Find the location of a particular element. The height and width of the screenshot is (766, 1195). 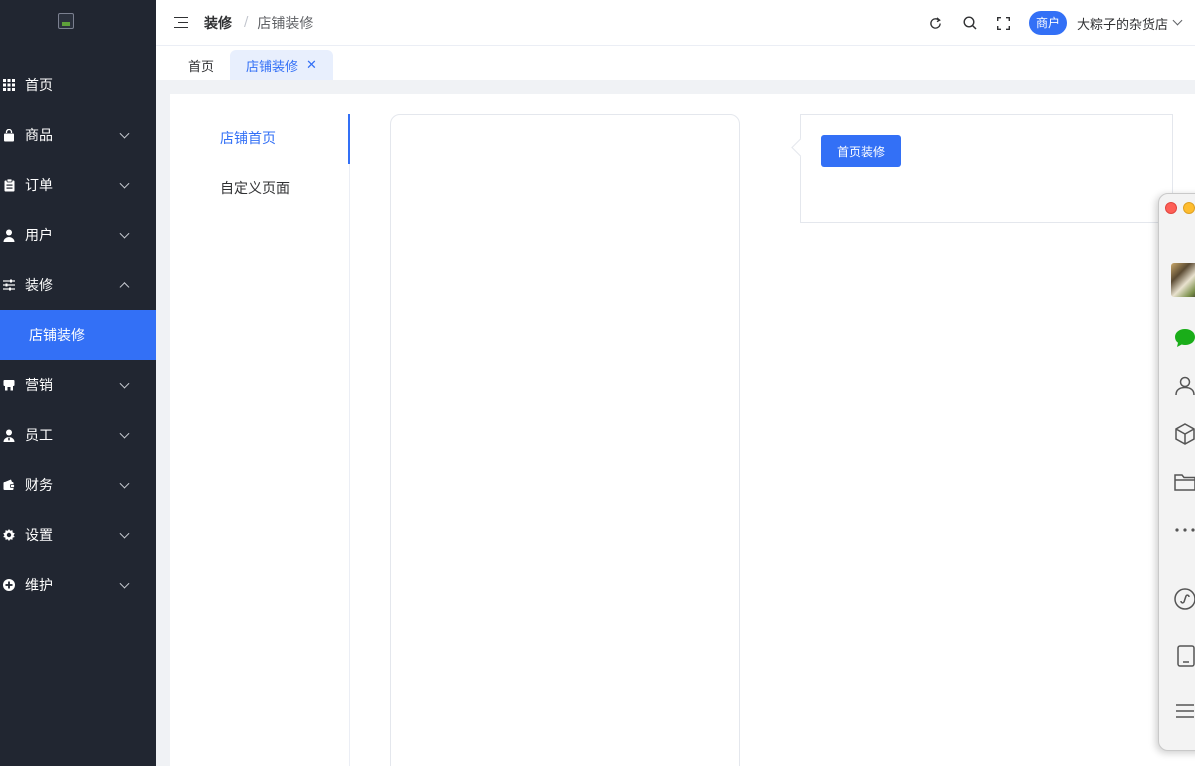

tab-shop-decoration: 店铺装修 ✕ is located at coordinates (281, 65).